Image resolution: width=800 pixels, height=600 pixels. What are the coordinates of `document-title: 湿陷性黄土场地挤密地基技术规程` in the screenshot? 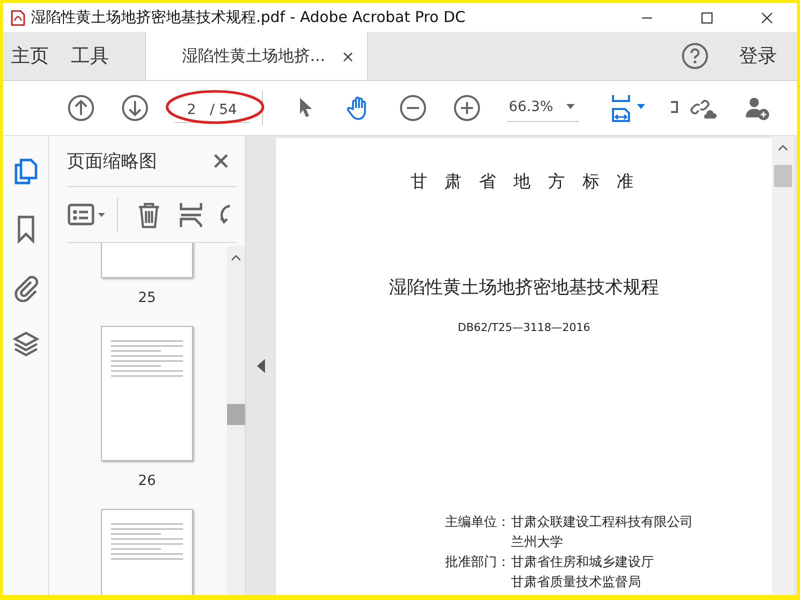 It's located at (524, 287).